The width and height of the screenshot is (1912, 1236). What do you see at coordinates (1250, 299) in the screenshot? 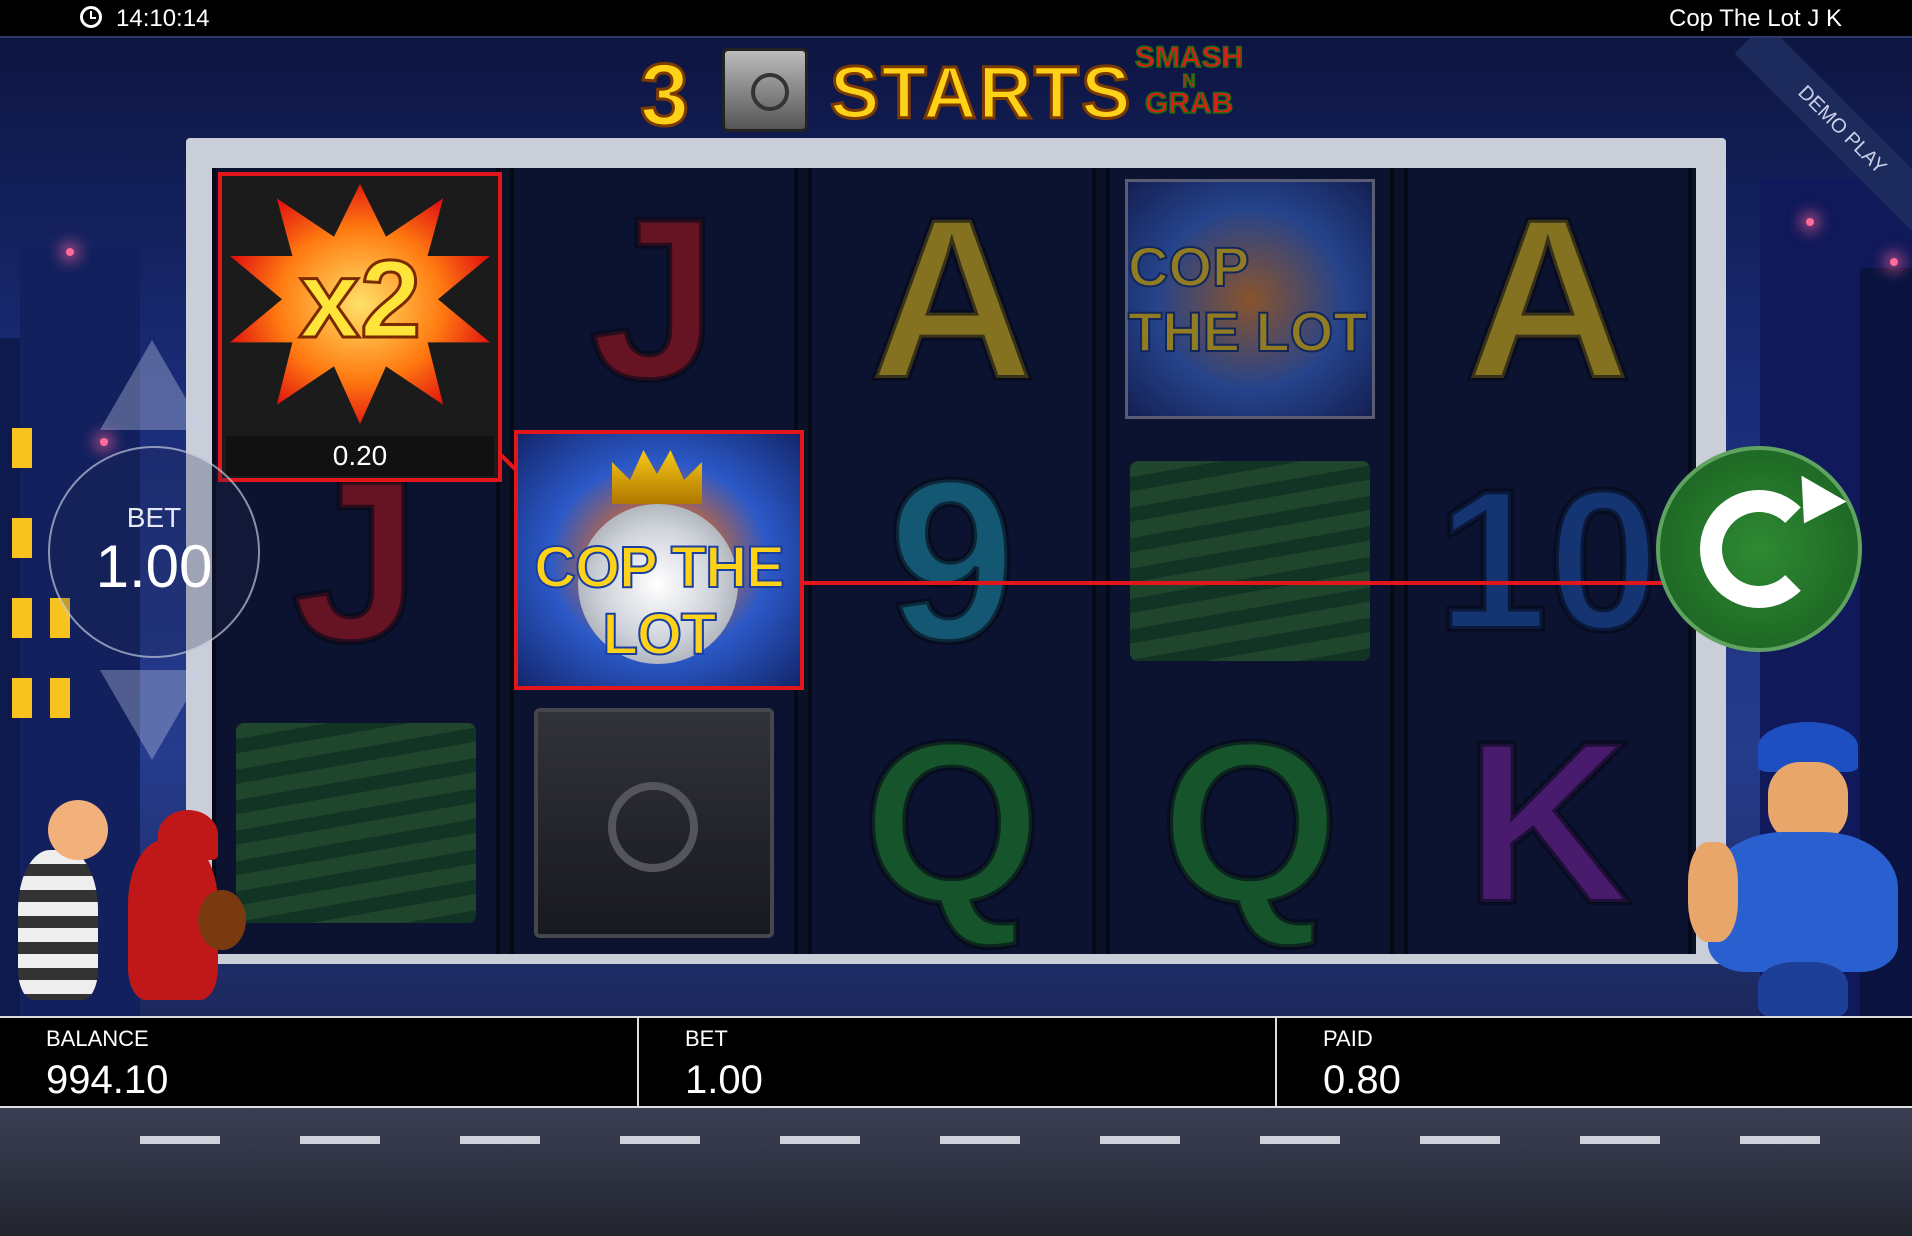
I see `reel-symbol-cop-logo: COP THE LOT` at bounding box center [1250, 299].